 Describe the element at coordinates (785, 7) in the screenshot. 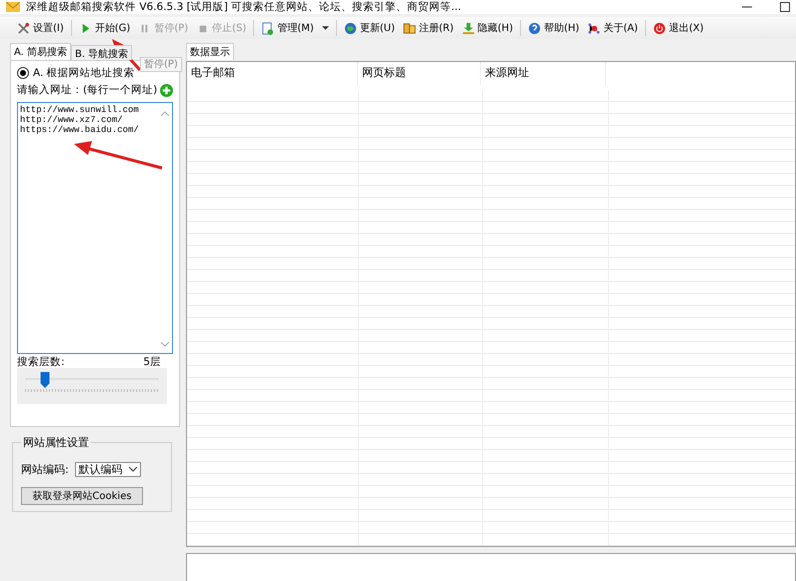

I see `maximize-button` at that location.